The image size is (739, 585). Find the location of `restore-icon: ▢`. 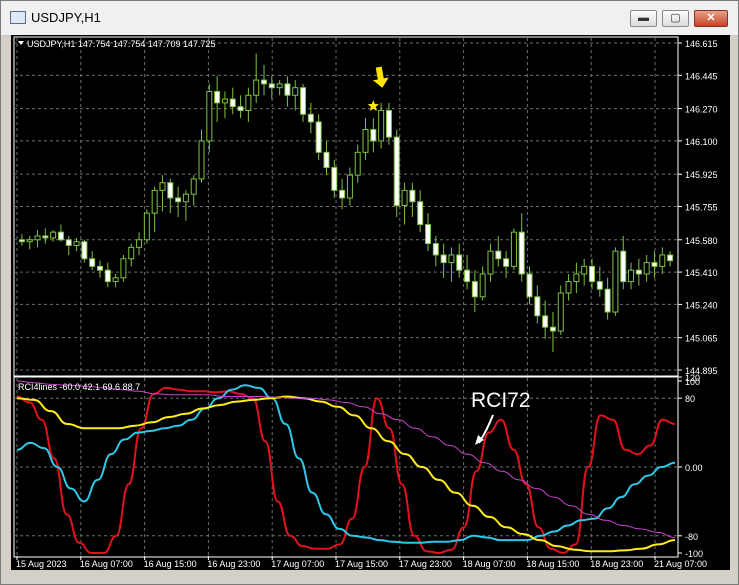

restore-icon: ▢ is located at coordinates (675, 18).